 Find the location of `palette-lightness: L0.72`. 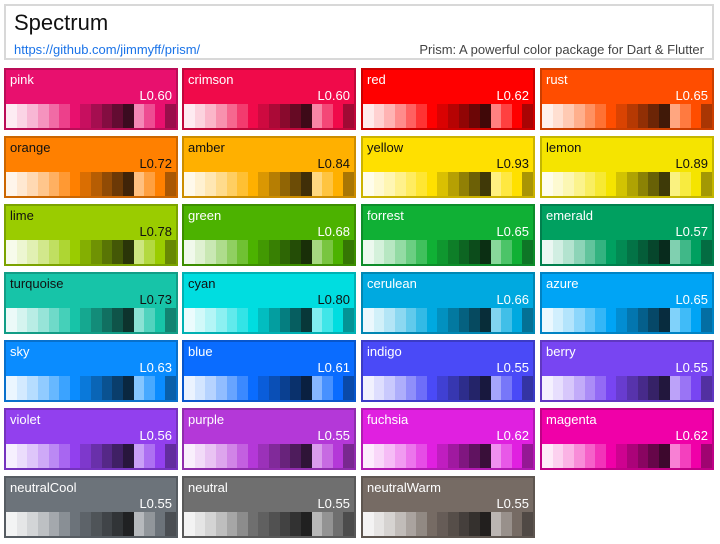

palette-lightness: L0.72 is located at coordinates (155, 163).